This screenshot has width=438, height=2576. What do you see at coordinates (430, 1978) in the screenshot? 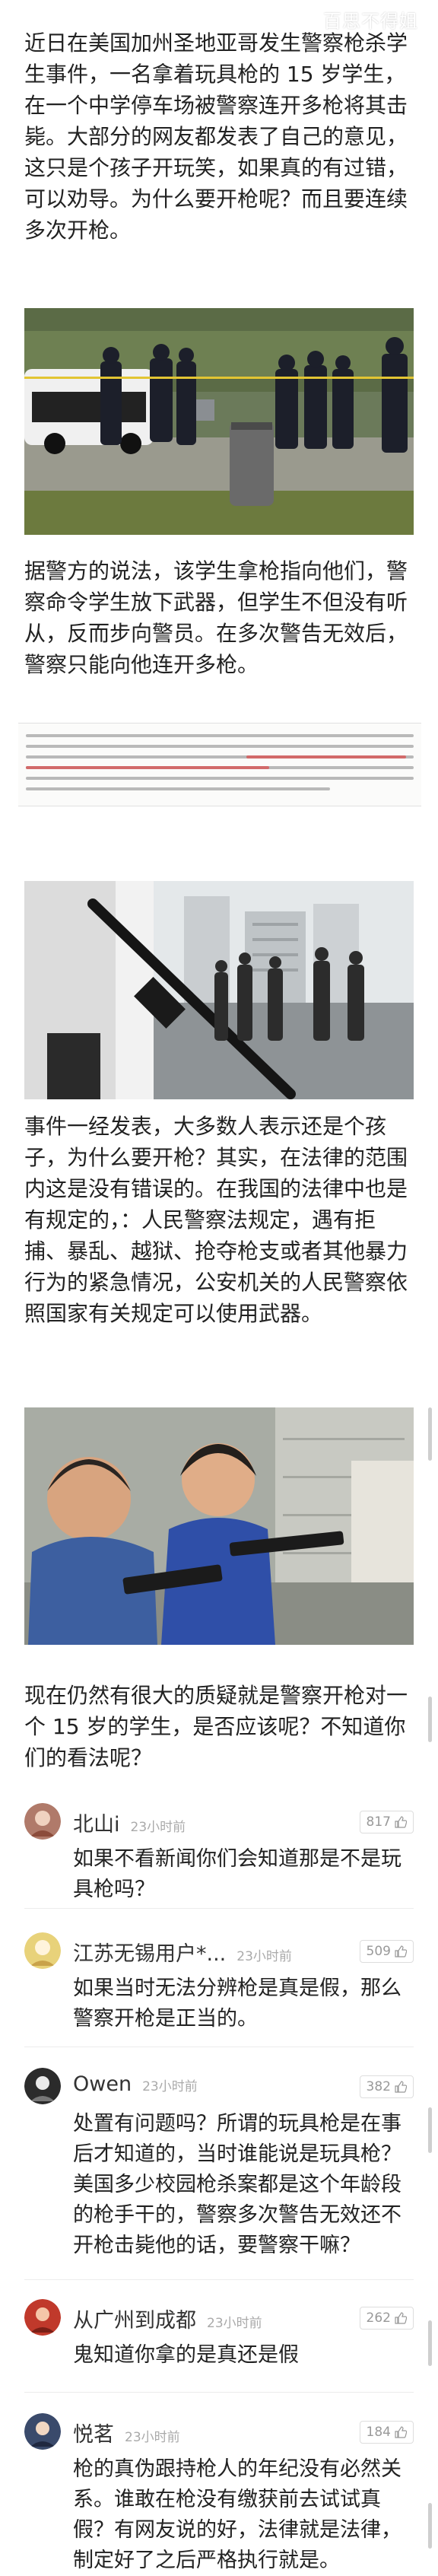
I see `scrollbar` at bounding box center [430, 1978].